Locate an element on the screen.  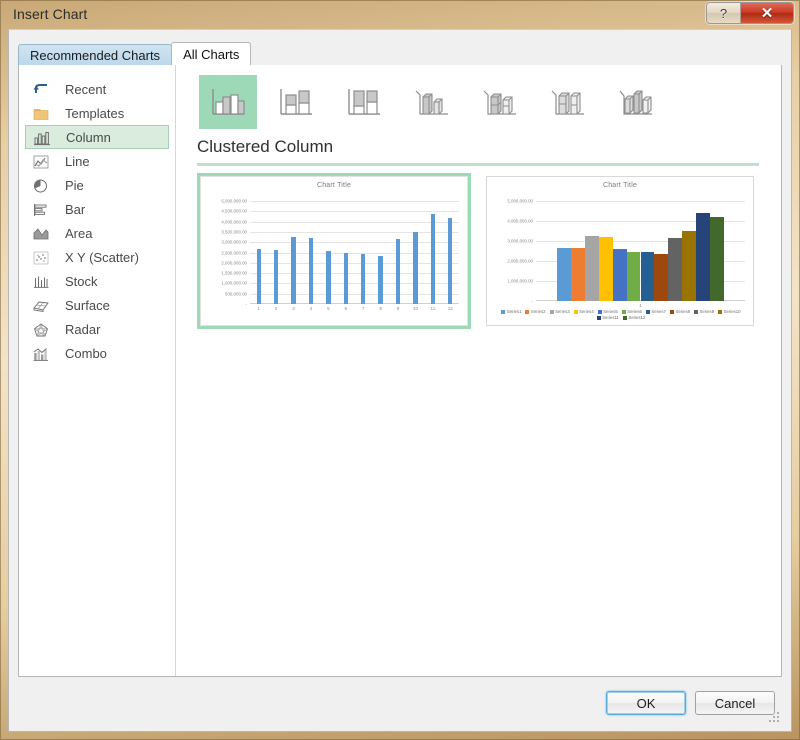
percent-stacked-column-icon is located at coordinates (364, 102).